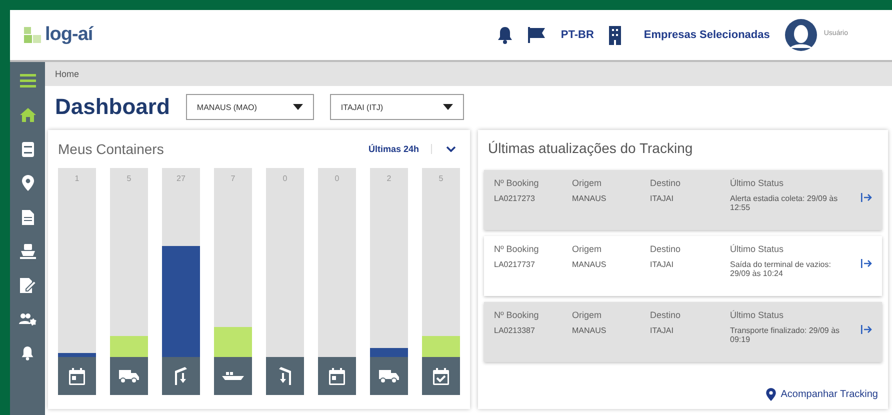  What do you see at coordinates (801, 35) in the screenshot?
I see `avatar-icon` at bounding box center [801, 35].